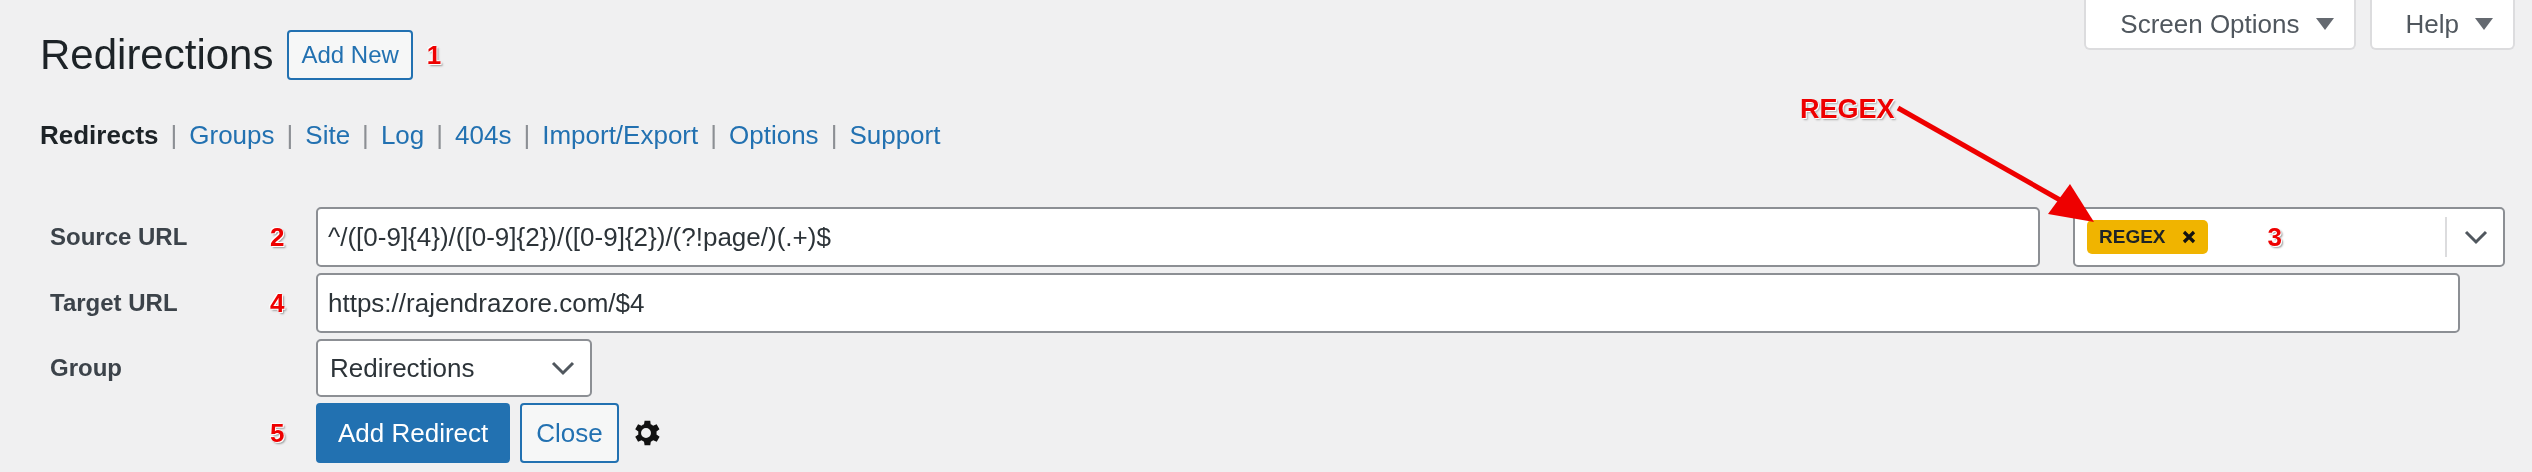 This screenshot has height=472, width=2532. What do you see at coordinates (569, 433) in the screenshot?
I see `close-button: Close` at bounding box center [569, 433].